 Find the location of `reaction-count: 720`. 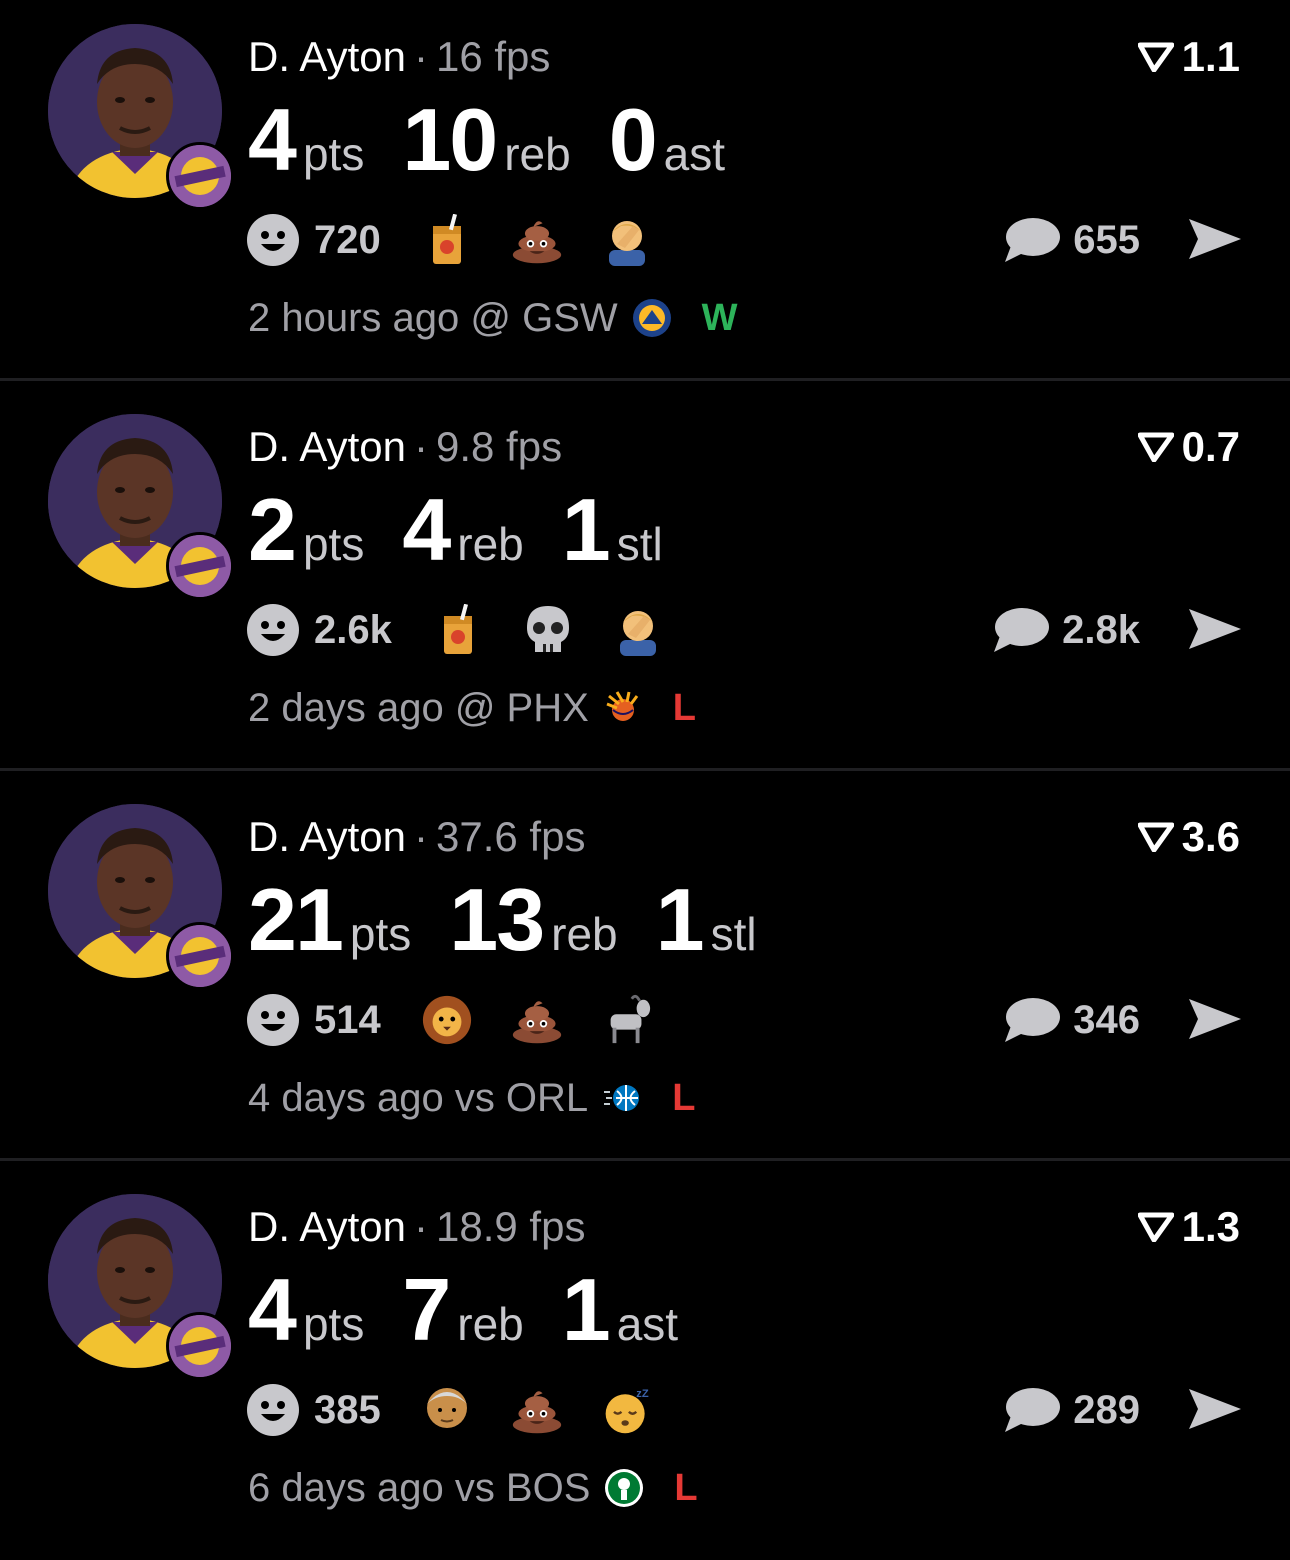

reaction-count: 720 is located at coordinates (347, 239).